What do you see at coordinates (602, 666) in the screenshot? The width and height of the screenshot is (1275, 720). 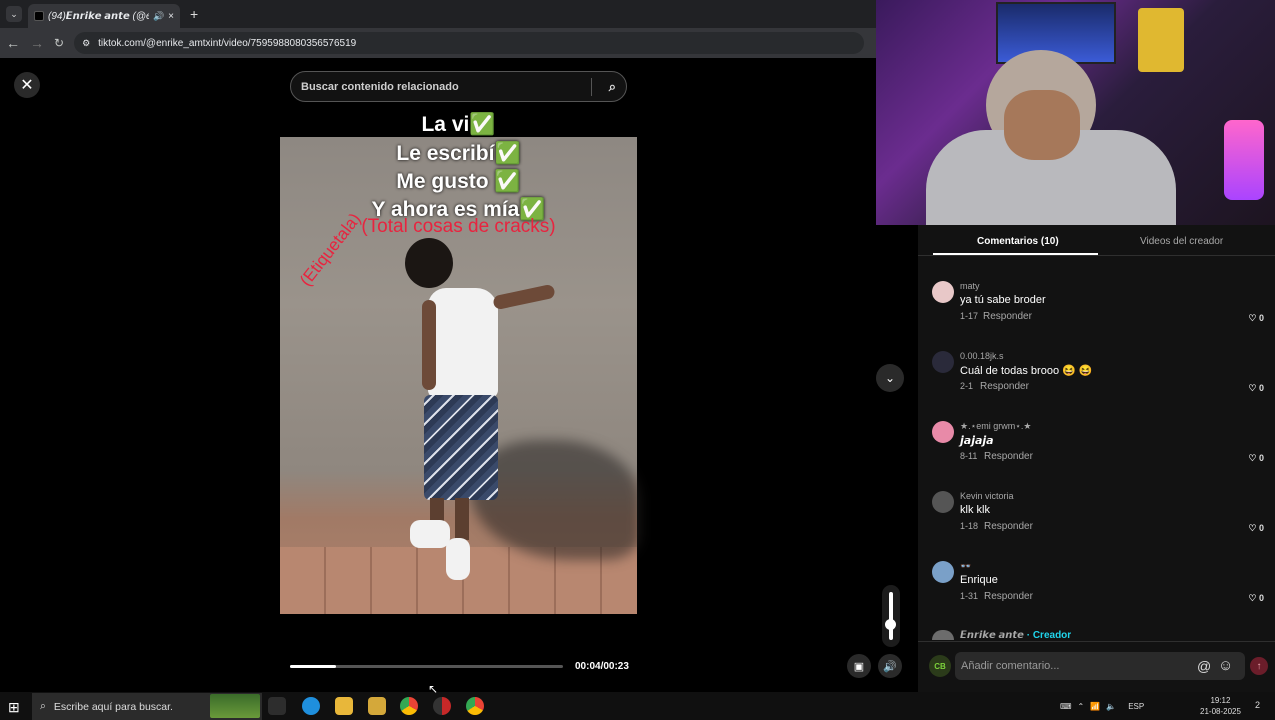 I see `video-timecode: 00:04/00:23` at bounding box center [602, 666].